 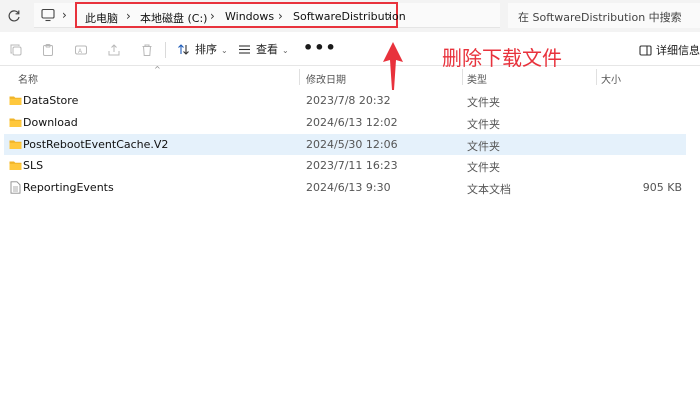 What do you see at coordinates (206, 49) in the screenshot?
I see `sort-label: 排序` at bounding box center [206, 49].